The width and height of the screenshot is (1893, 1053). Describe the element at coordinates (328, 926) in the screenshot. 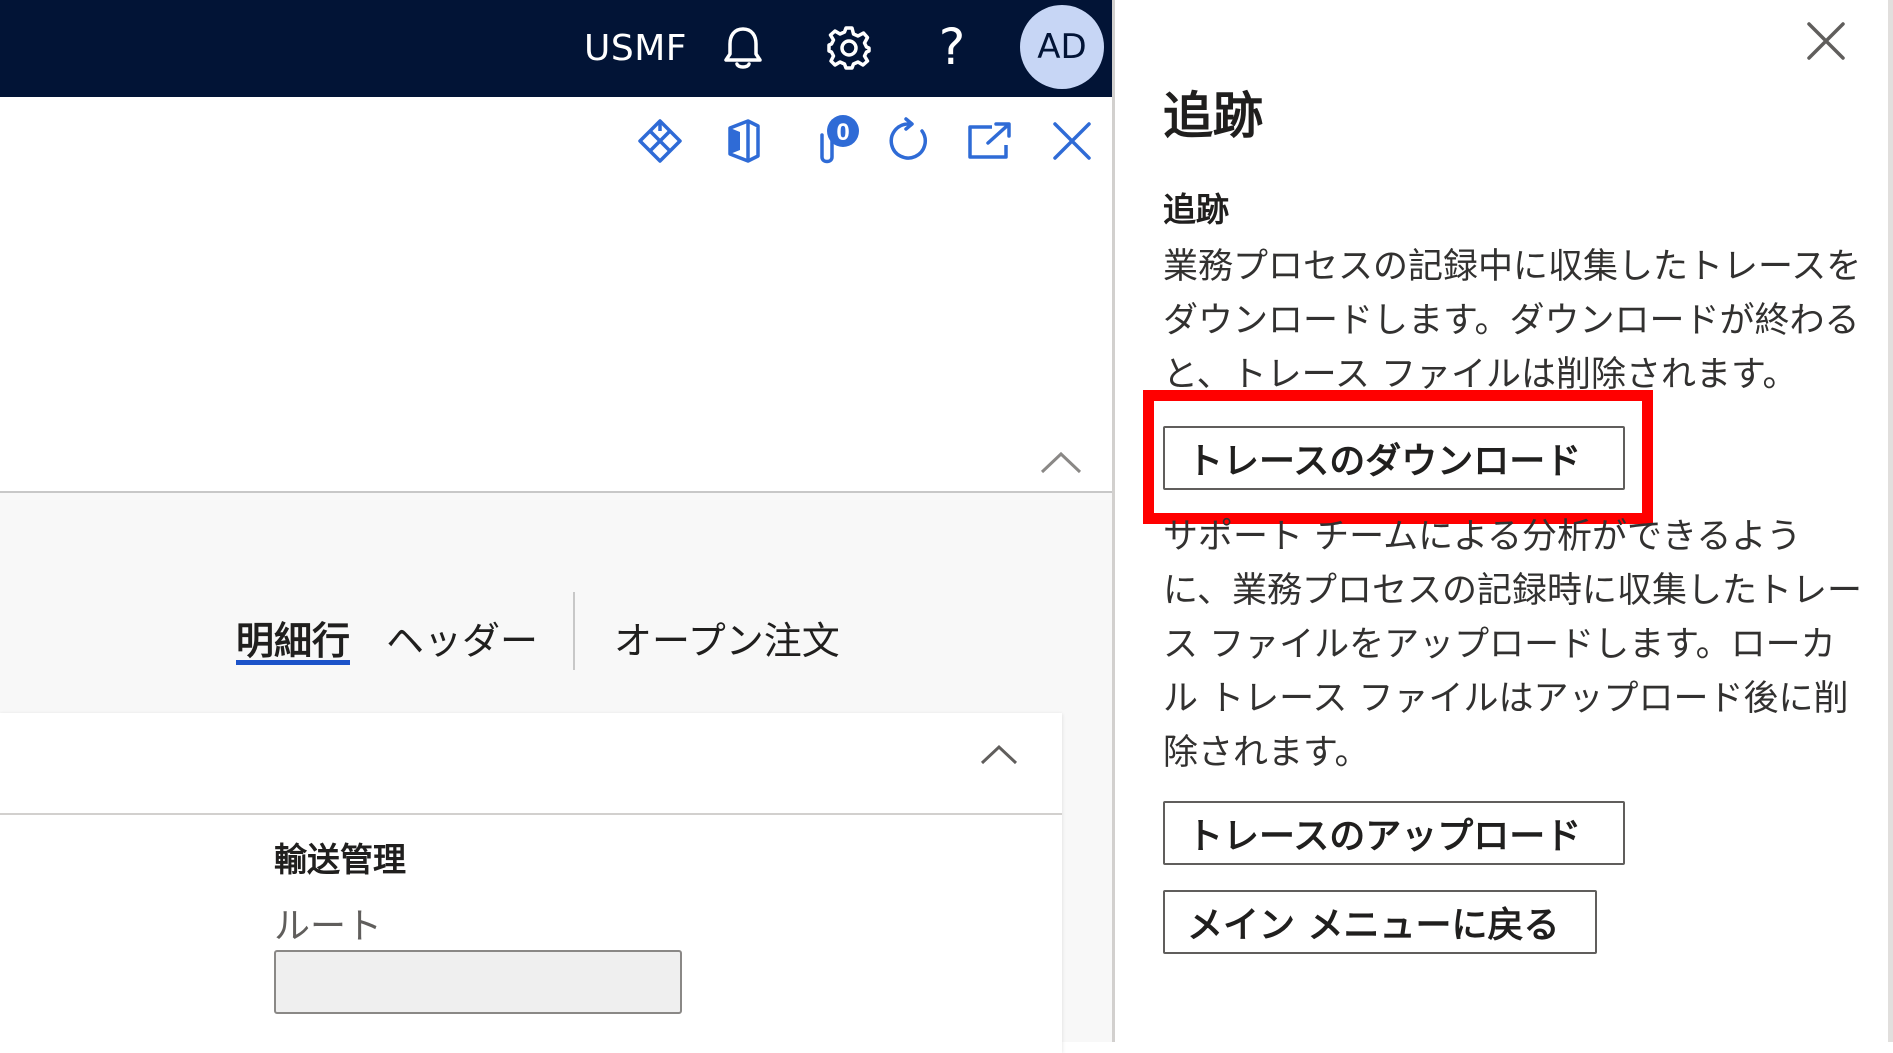

I see `route-label: ルート` at that location.